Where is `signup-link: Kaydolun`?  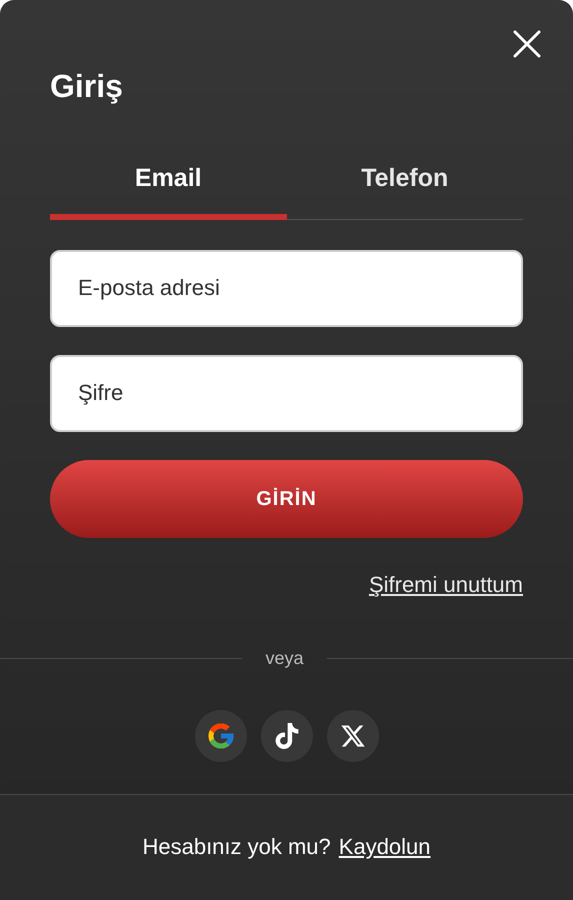 signup-link: Kaydolun is located at coordinates (384, 846).